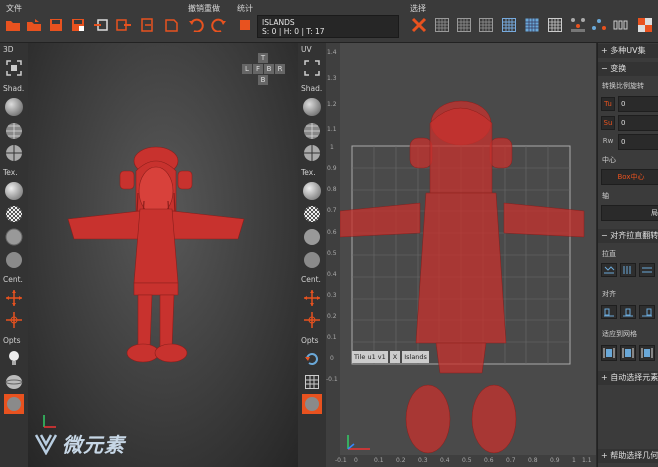 The width and height of the screenshot is (658, 467). I want to click on x-tick: 1, so click(574, 460).